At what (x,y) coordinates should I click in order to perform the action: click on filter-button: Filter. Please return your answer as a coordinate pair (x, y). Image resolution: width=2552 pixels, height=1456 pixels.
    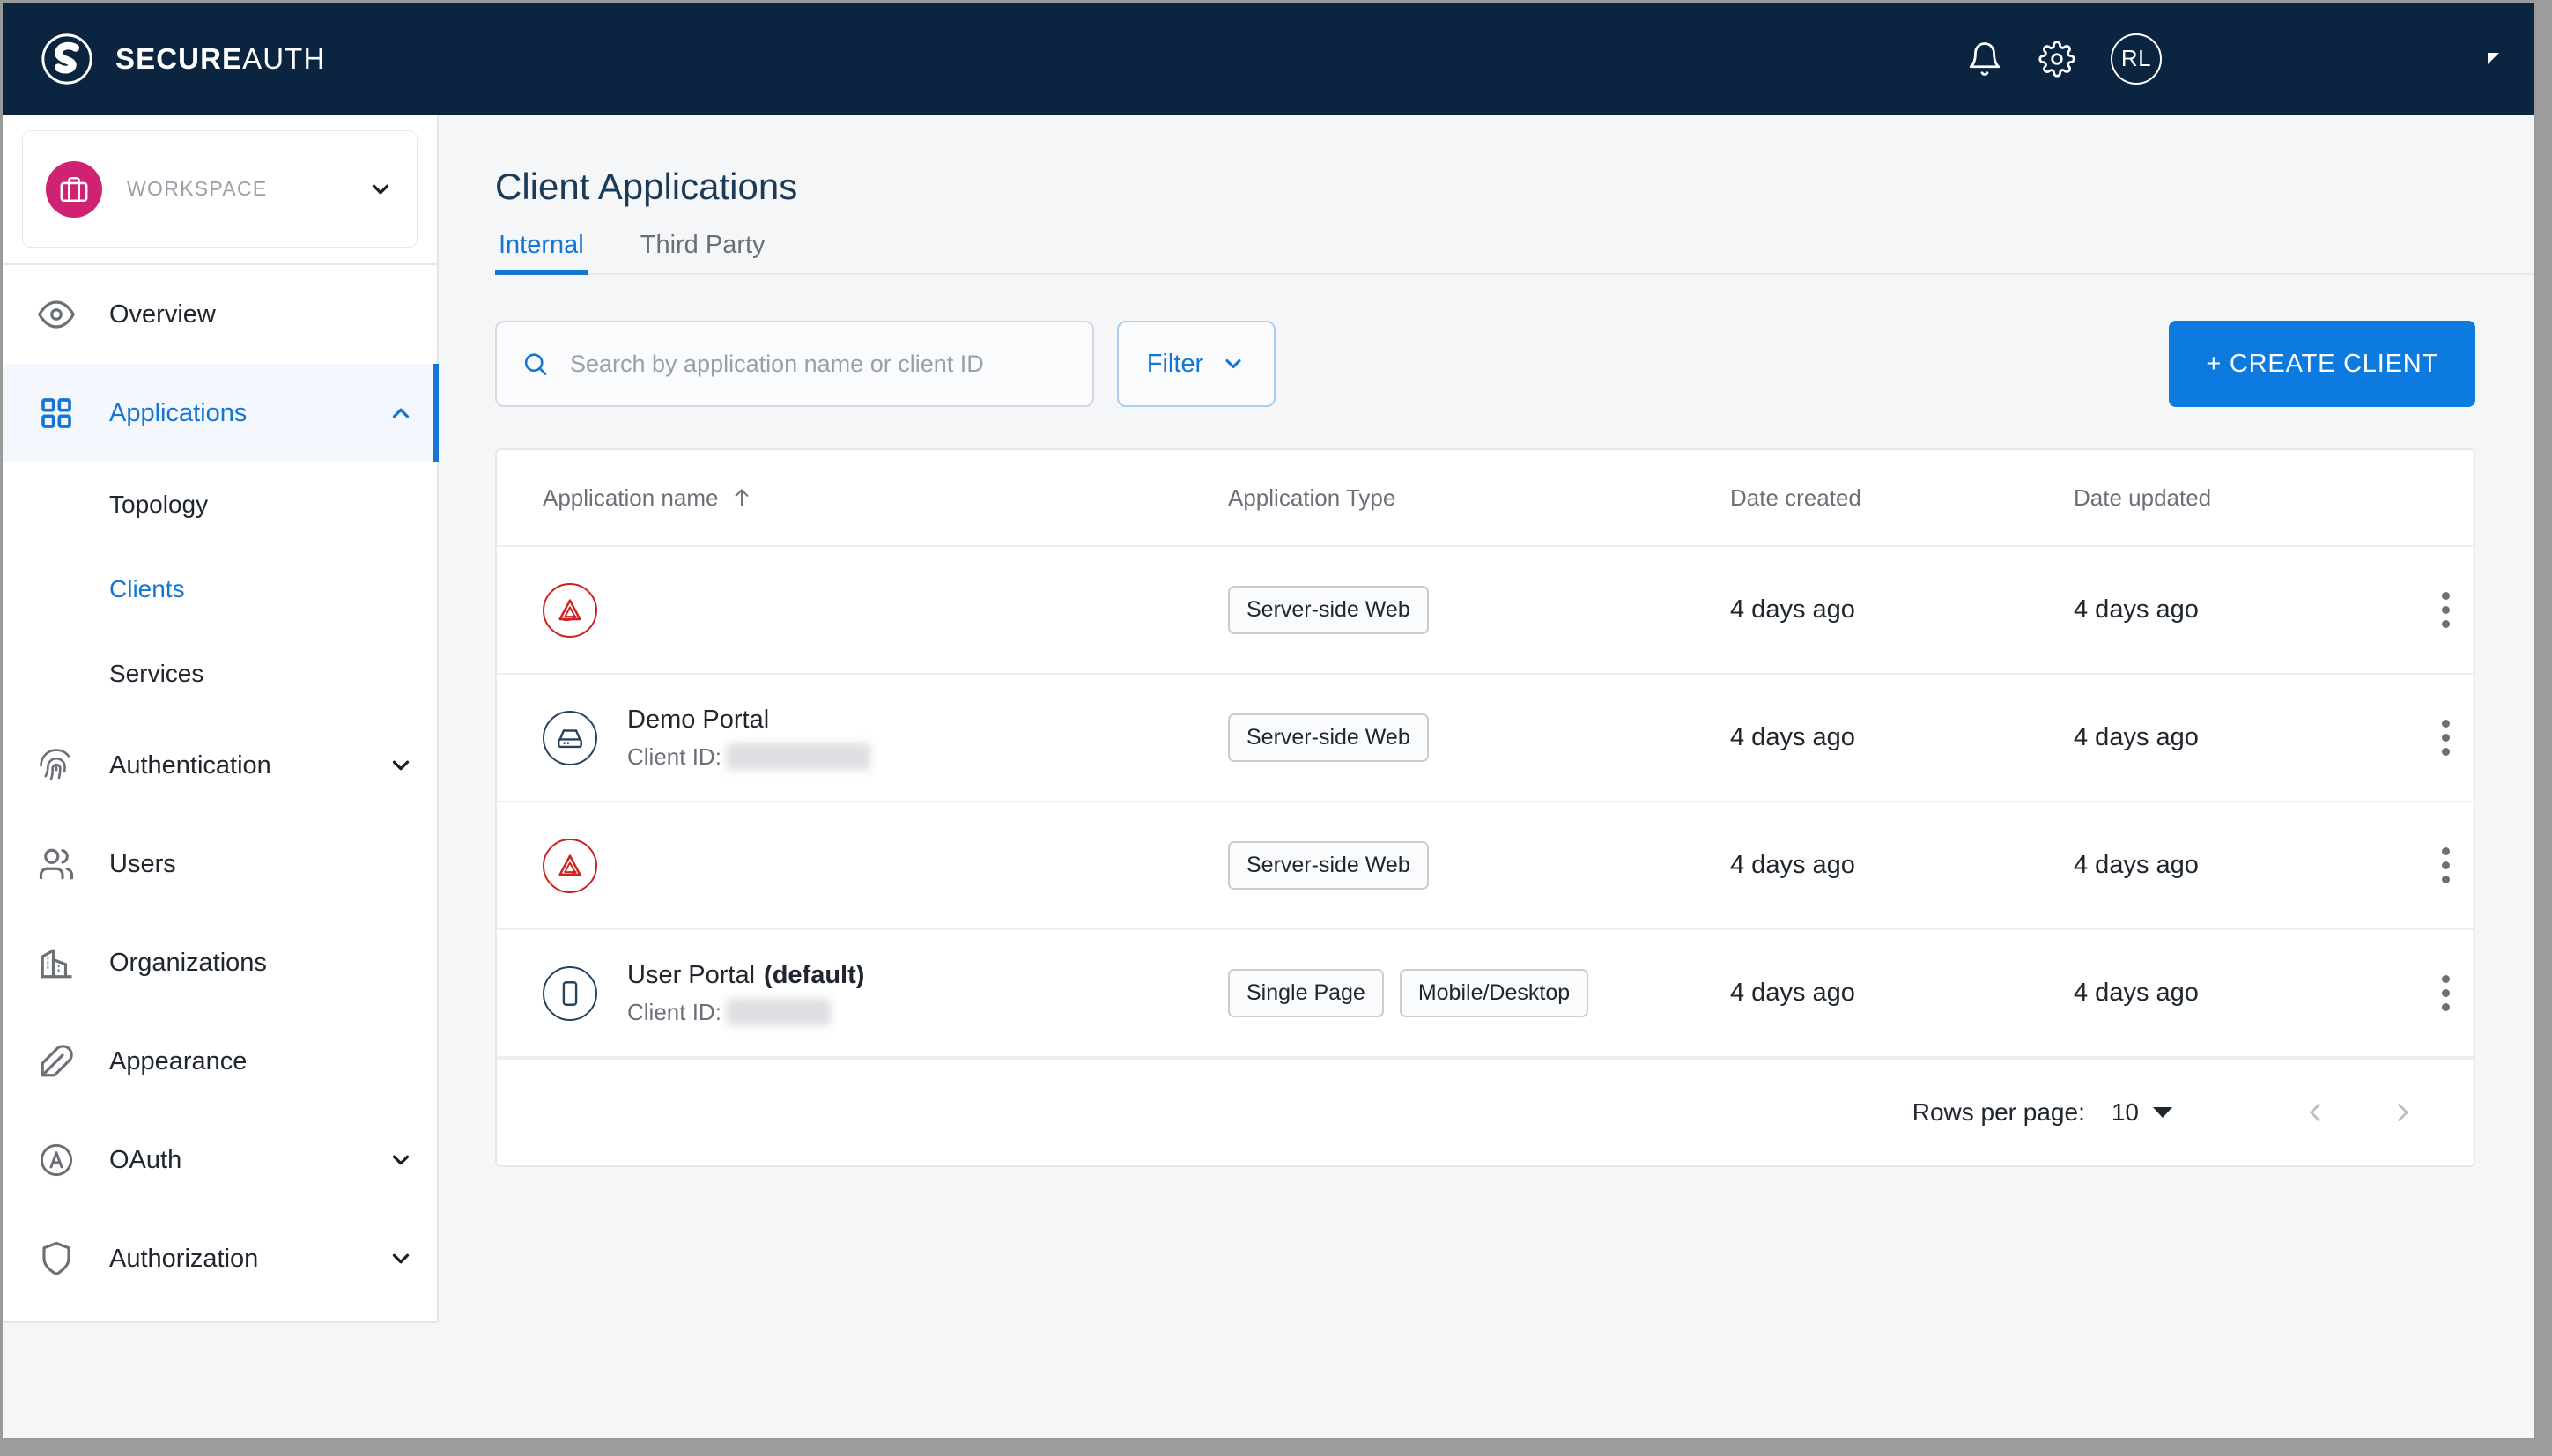
    Looking at the image, I should click on (1196, 364).